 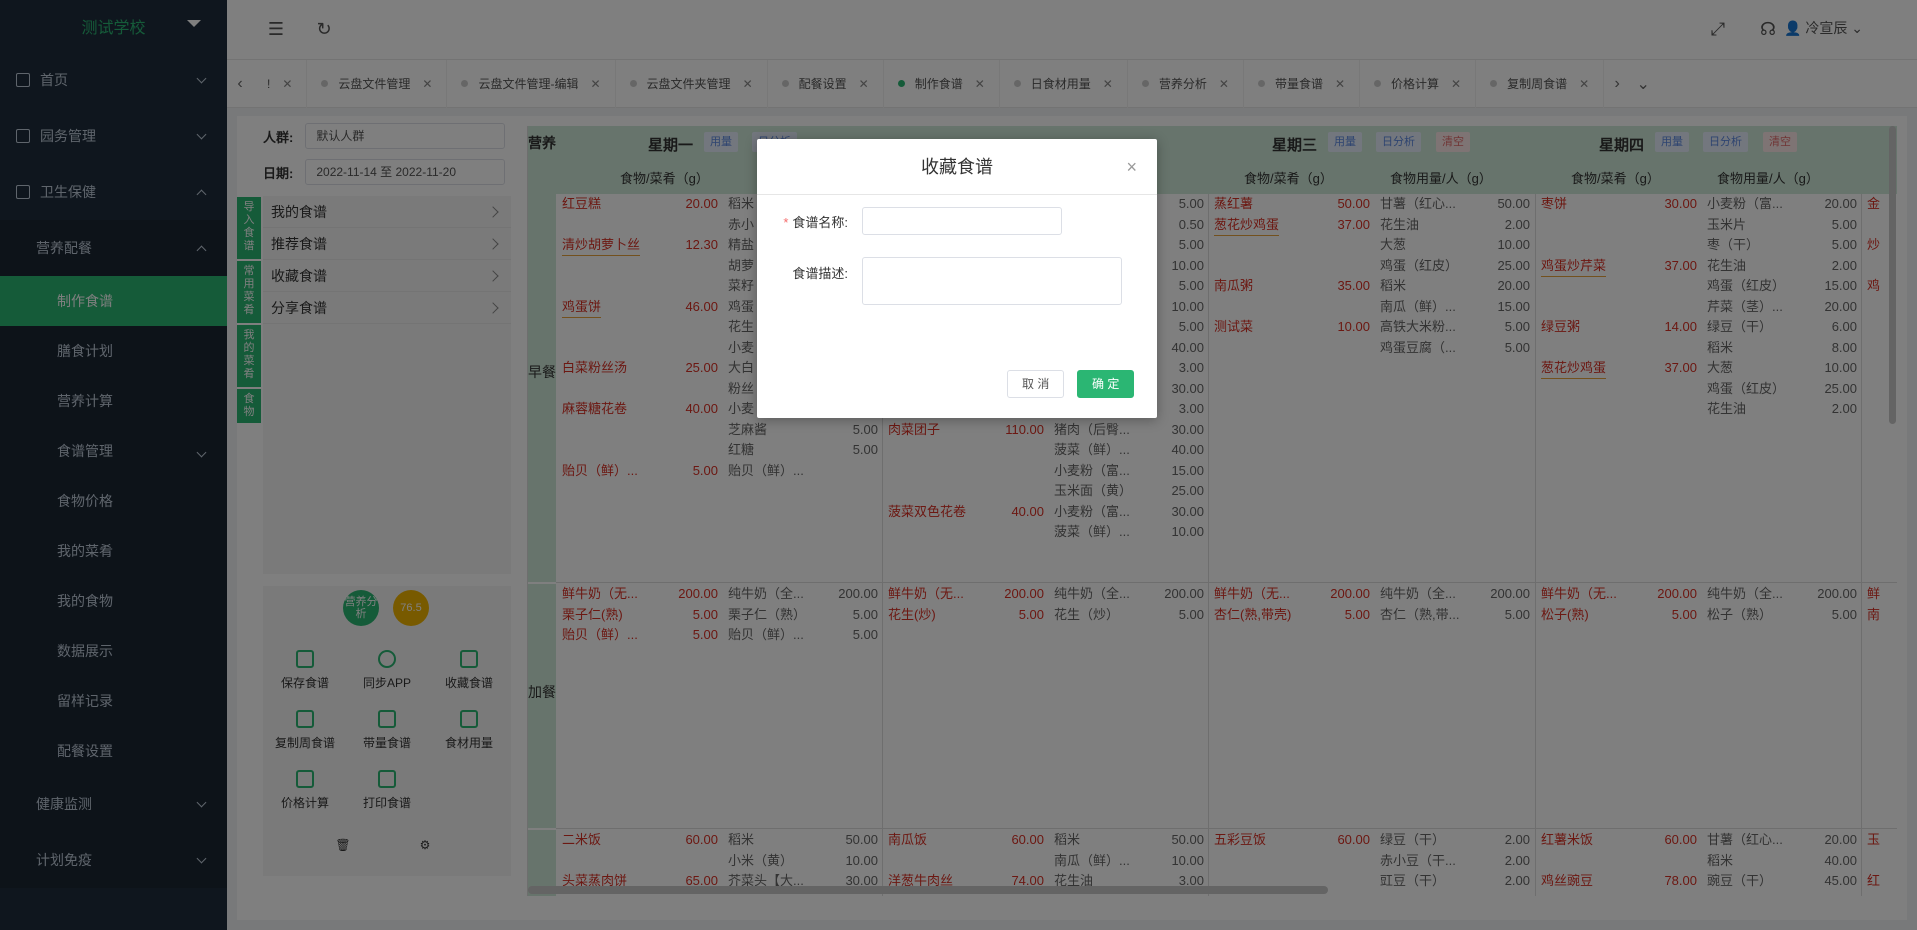 I want to click on name-label-text: 食谱名称:, so click(x=820, y=222).